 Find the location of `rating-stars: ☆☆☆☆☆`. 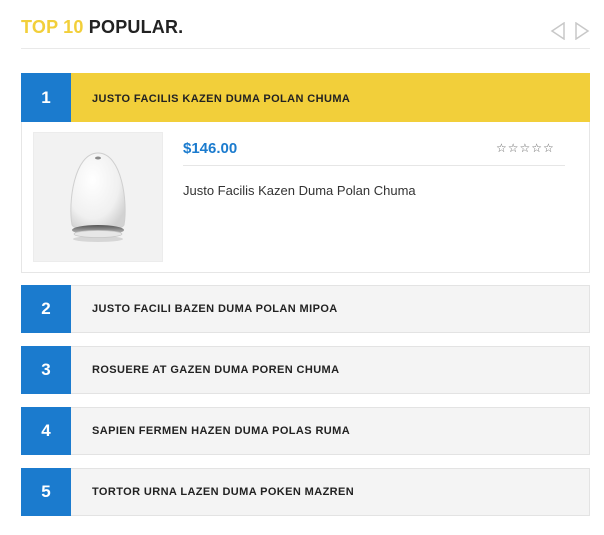

rating-stars: ☆☆☆☆☆ is located at coordinates (525, 148).